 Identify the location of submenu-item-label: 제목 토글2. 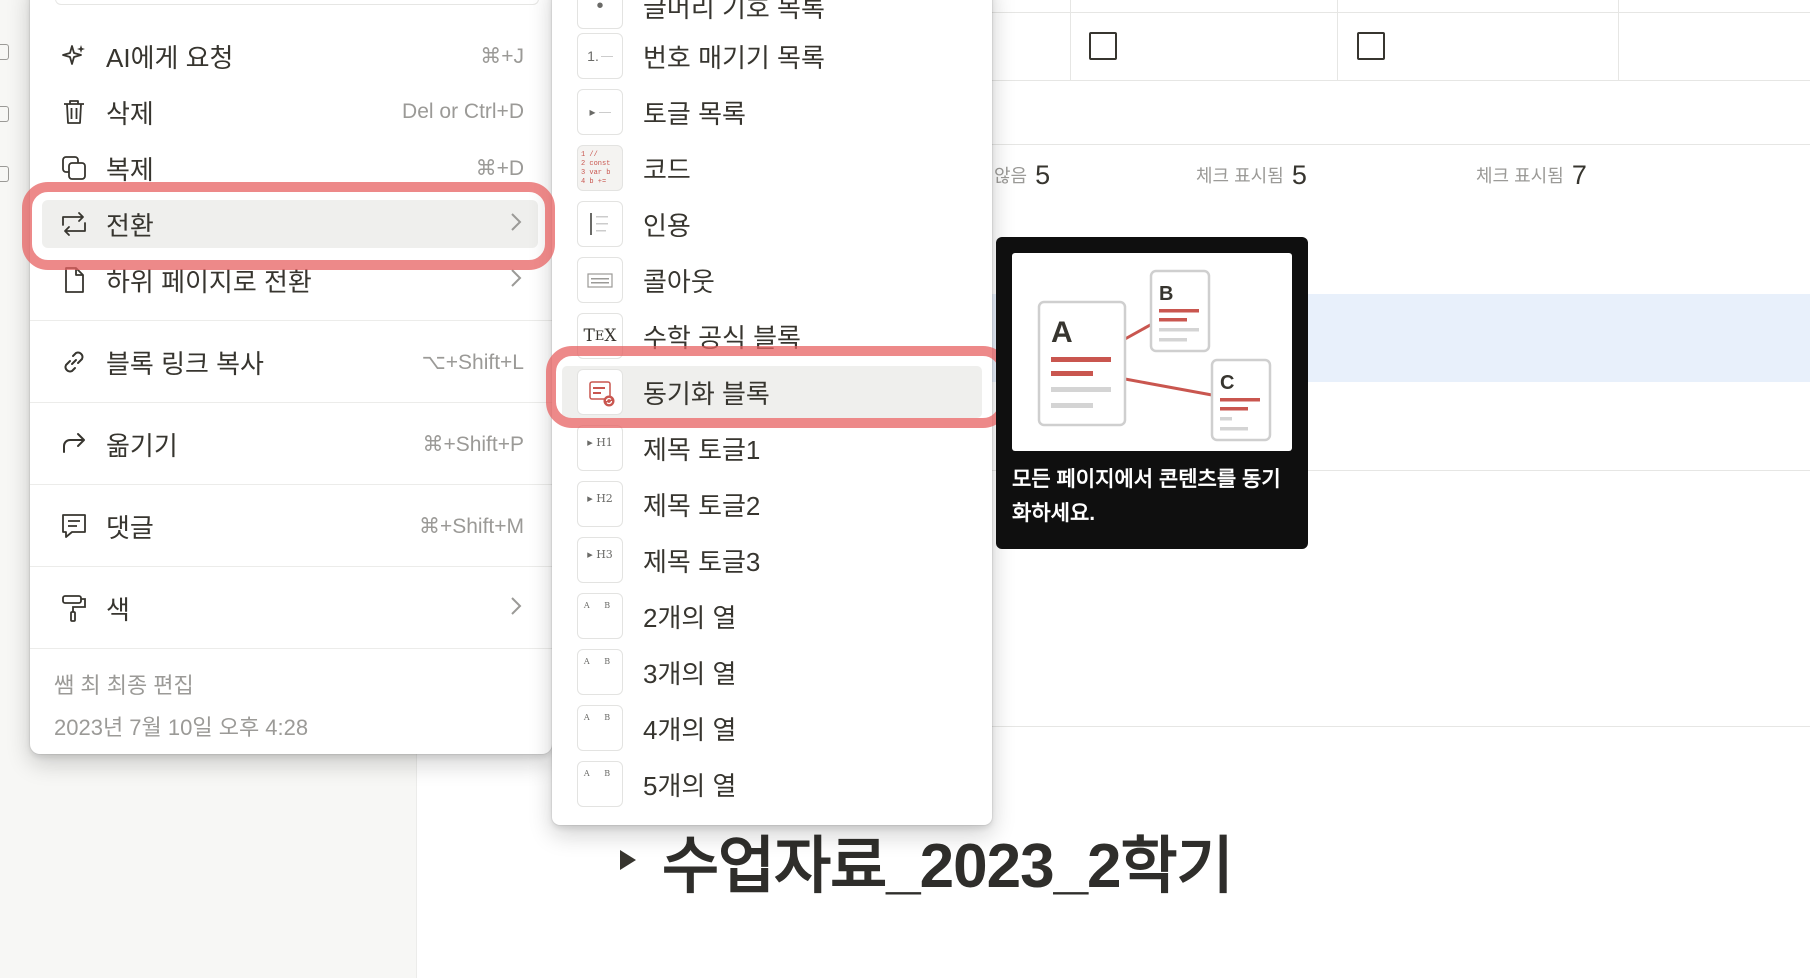
(702, 505).